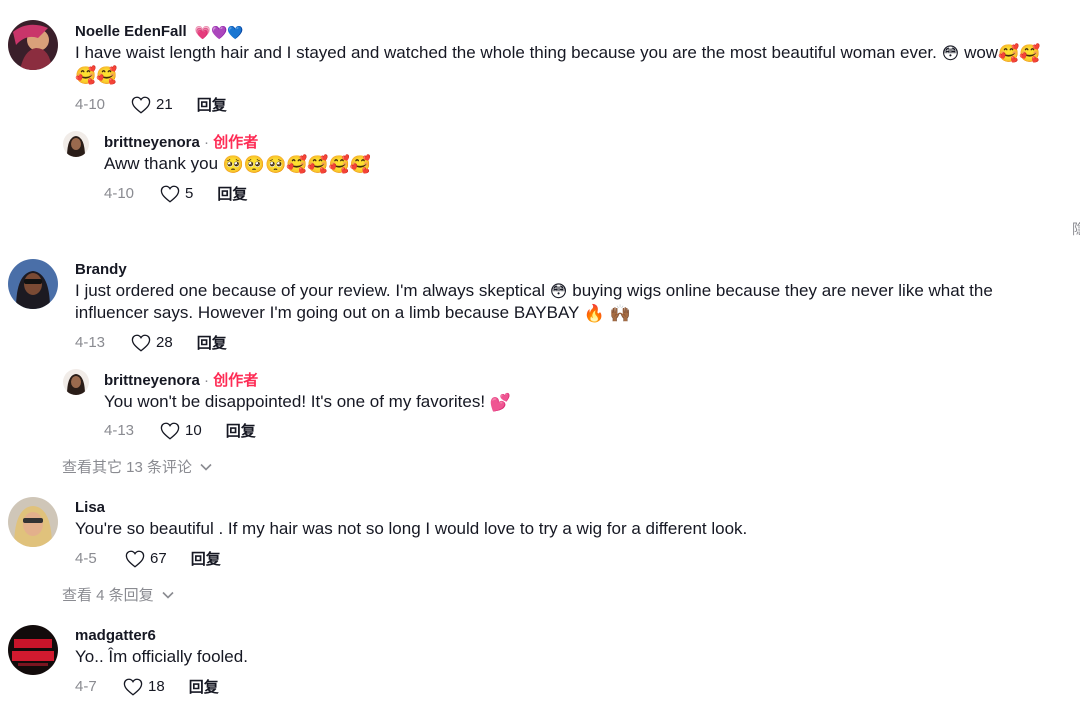 Image resolution: width=1080 pixels, height=711 pixels. I want to click on comment-meta: 4-5 67 回复, so click(148, 558).